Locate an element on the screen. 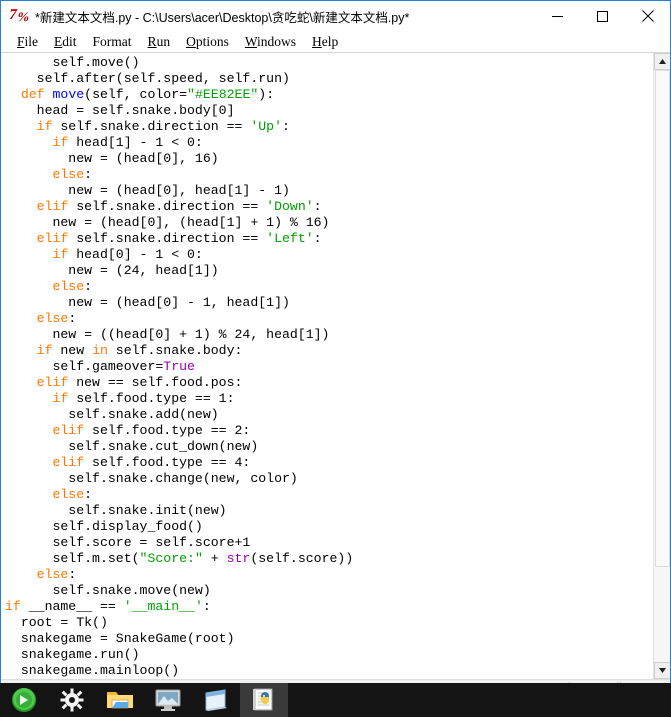 The width and height of the screenshot is (671, 717). taskbar-item-file-explorer is located at coordinates (120, 700).